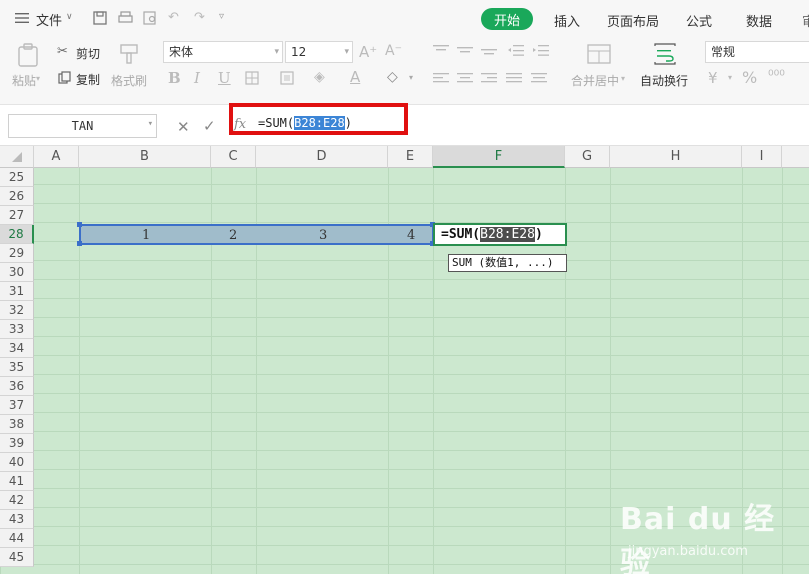  Describe the element at coordinates (17, 481) in the screenshot. I see `row-header-41: 41` at that location.